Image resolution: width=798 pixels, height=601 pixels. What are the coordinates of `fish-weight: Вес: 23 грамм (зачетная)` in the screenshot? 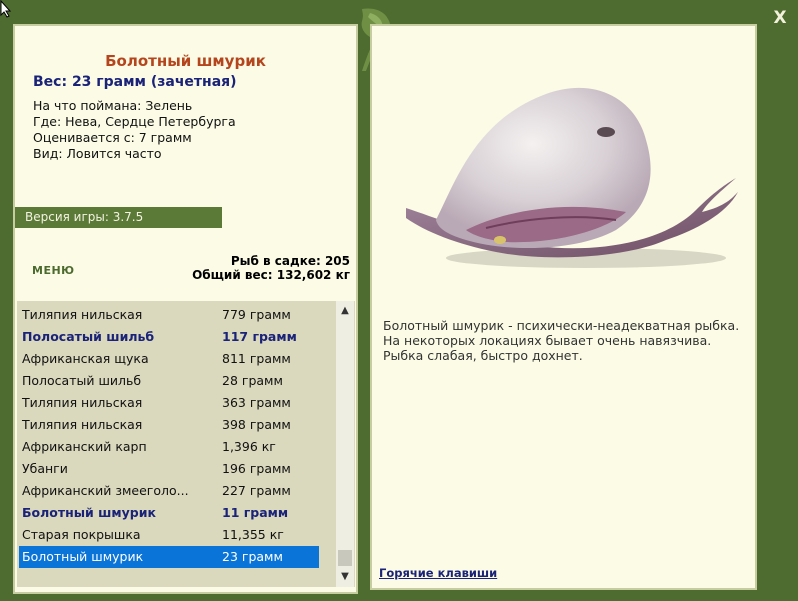 It's located at (135, 82).